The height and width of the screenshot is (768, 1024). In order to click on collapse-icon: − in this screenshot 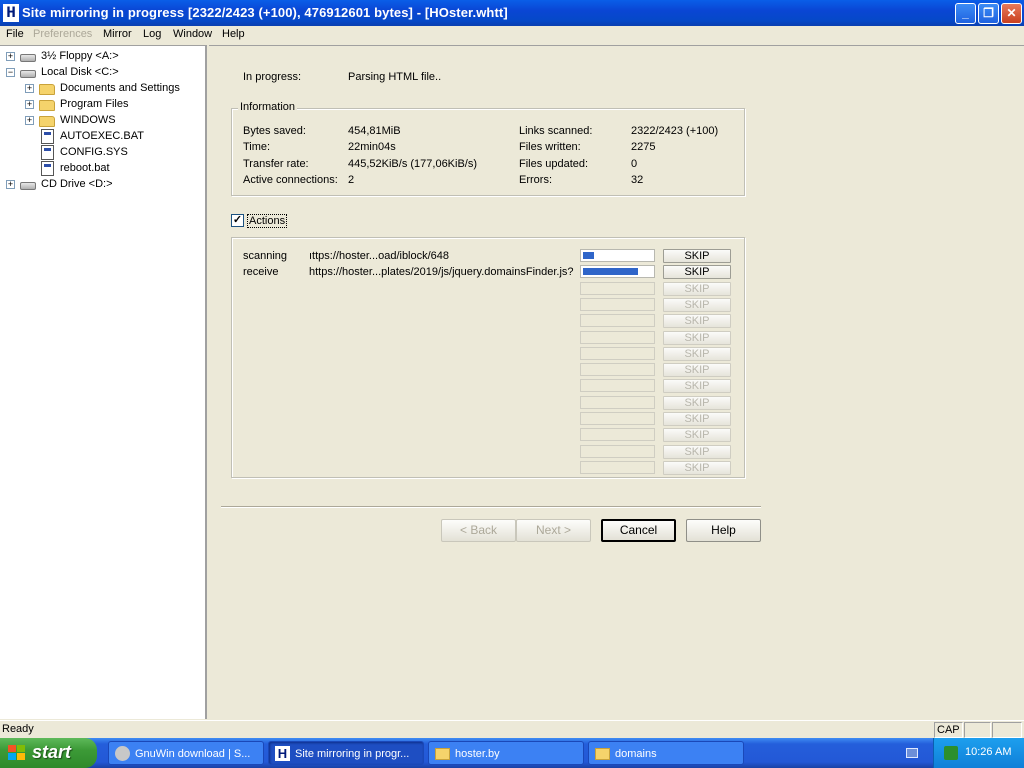, I will do `click(10, 72)`.